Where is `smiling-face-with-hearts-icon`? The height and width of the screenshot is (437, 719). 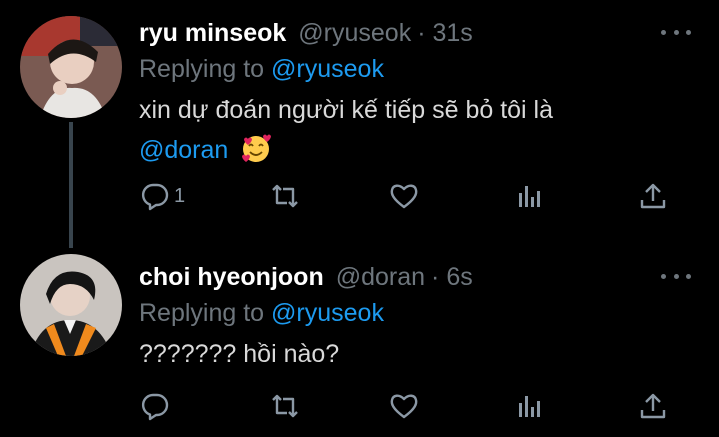
smiling-face-with-hearts-icon is located at coordinates (256, 149).